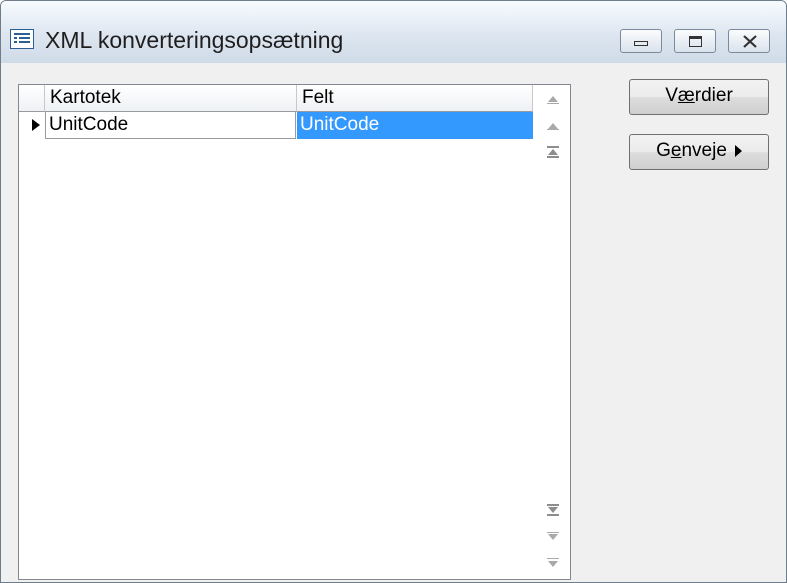 The image size is (787, 583). I want to click on minimize-button, so click(641, 41).